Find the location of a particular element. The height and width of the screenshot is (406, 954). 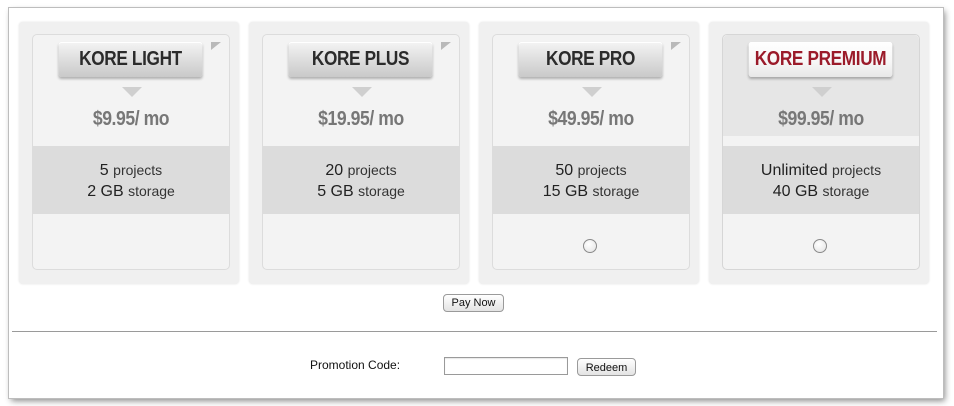

redeem-button: Redeem is located at coordinates (606, 367).